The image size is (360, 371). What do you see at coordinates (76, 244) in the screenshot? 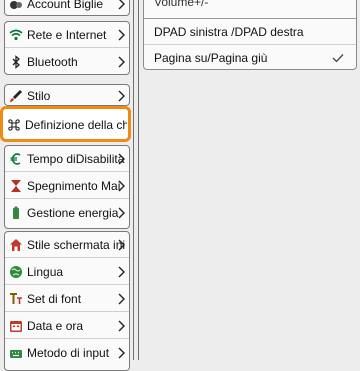
I see `home-style-label: Stile schermata ini` at bounding box center [76, 244].